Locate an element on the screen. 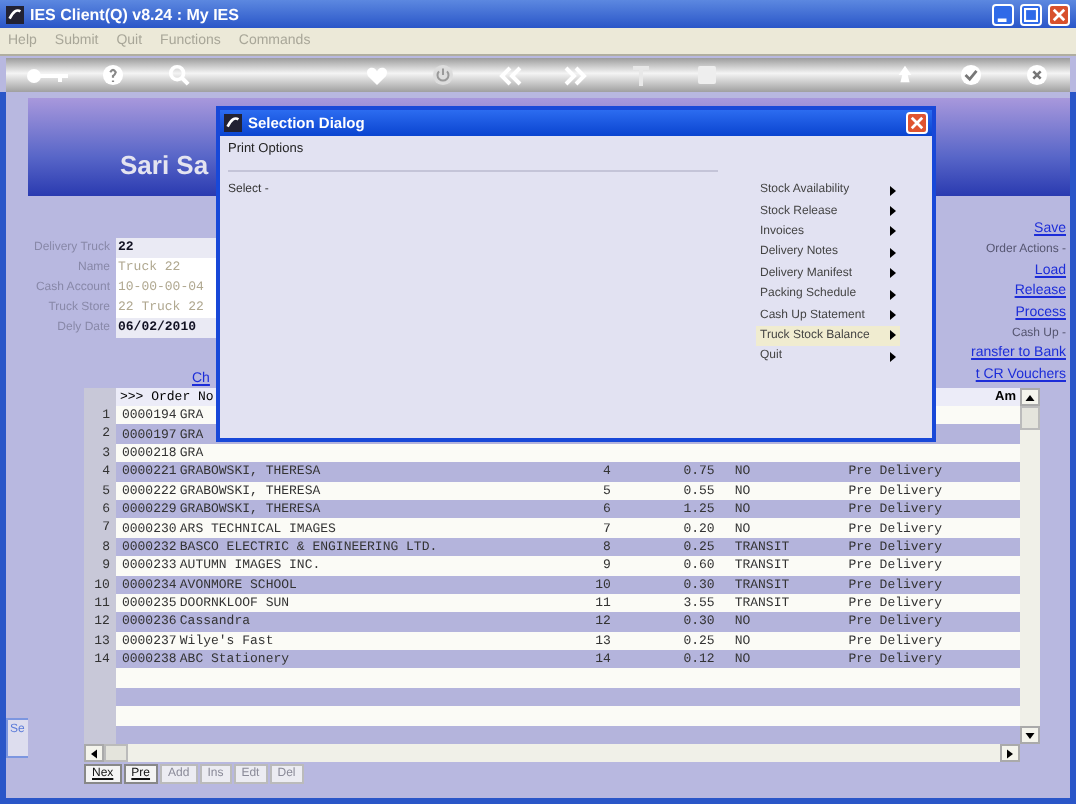 The height and width of the screenshot is (804, 1076). minimize-button is located at coordinates (1003, 14).